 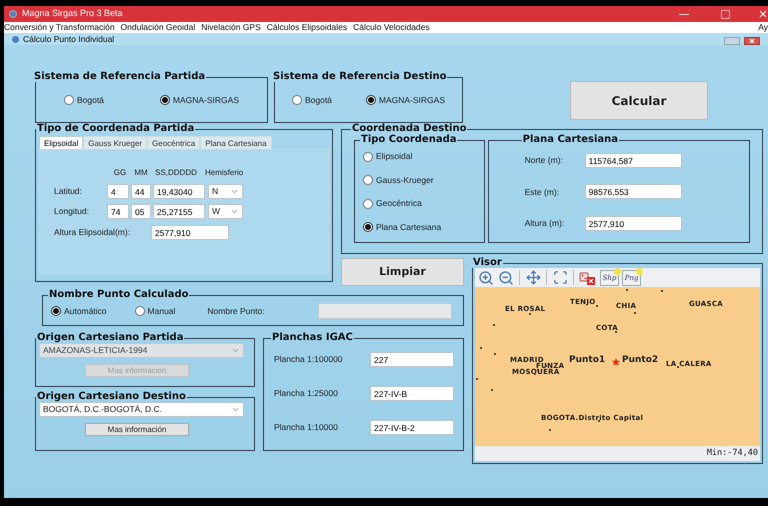 I want to click on field-label: Plancha 1:100000, so click(x=309, y=359).